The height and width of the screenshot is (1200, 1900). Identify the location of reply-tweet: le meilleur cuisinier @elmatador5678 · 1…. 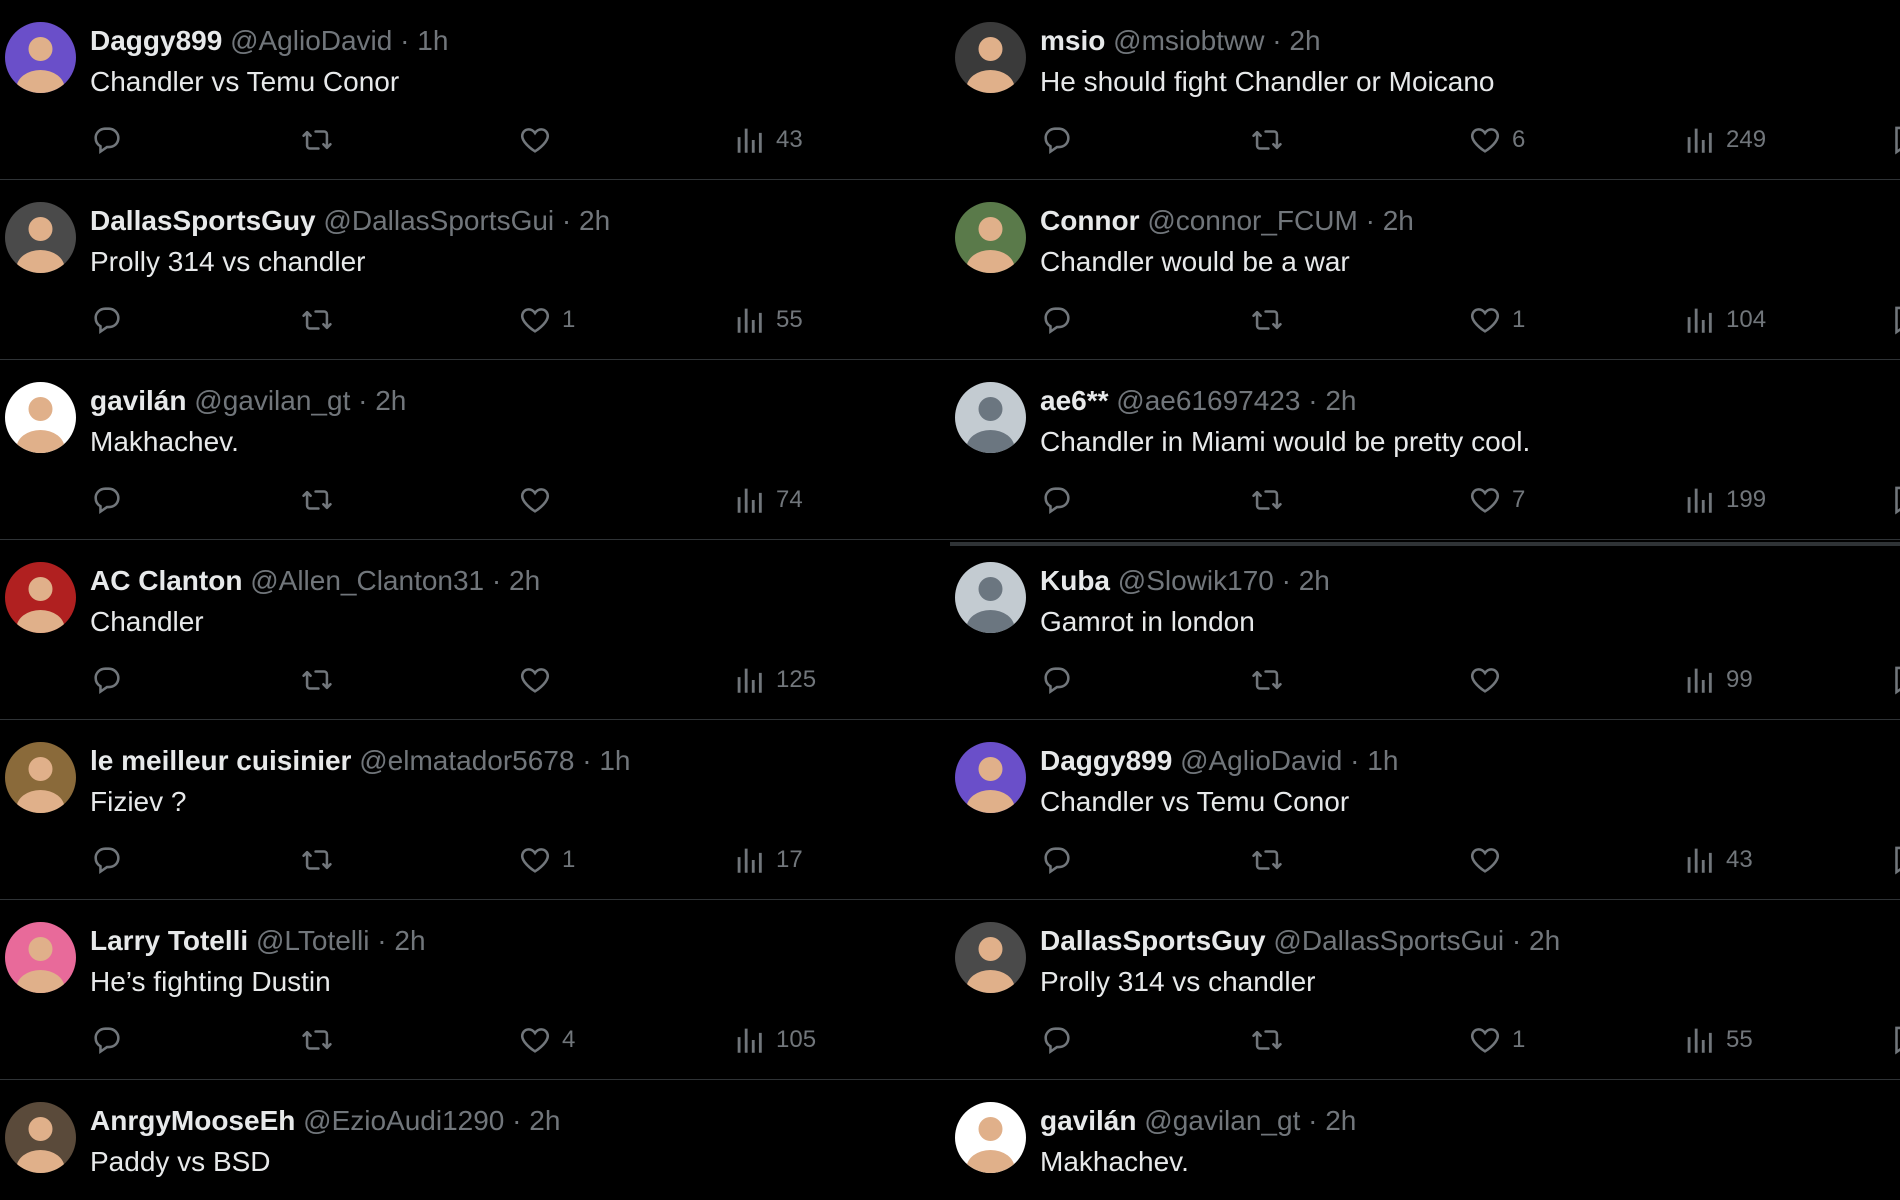
(475, 810).